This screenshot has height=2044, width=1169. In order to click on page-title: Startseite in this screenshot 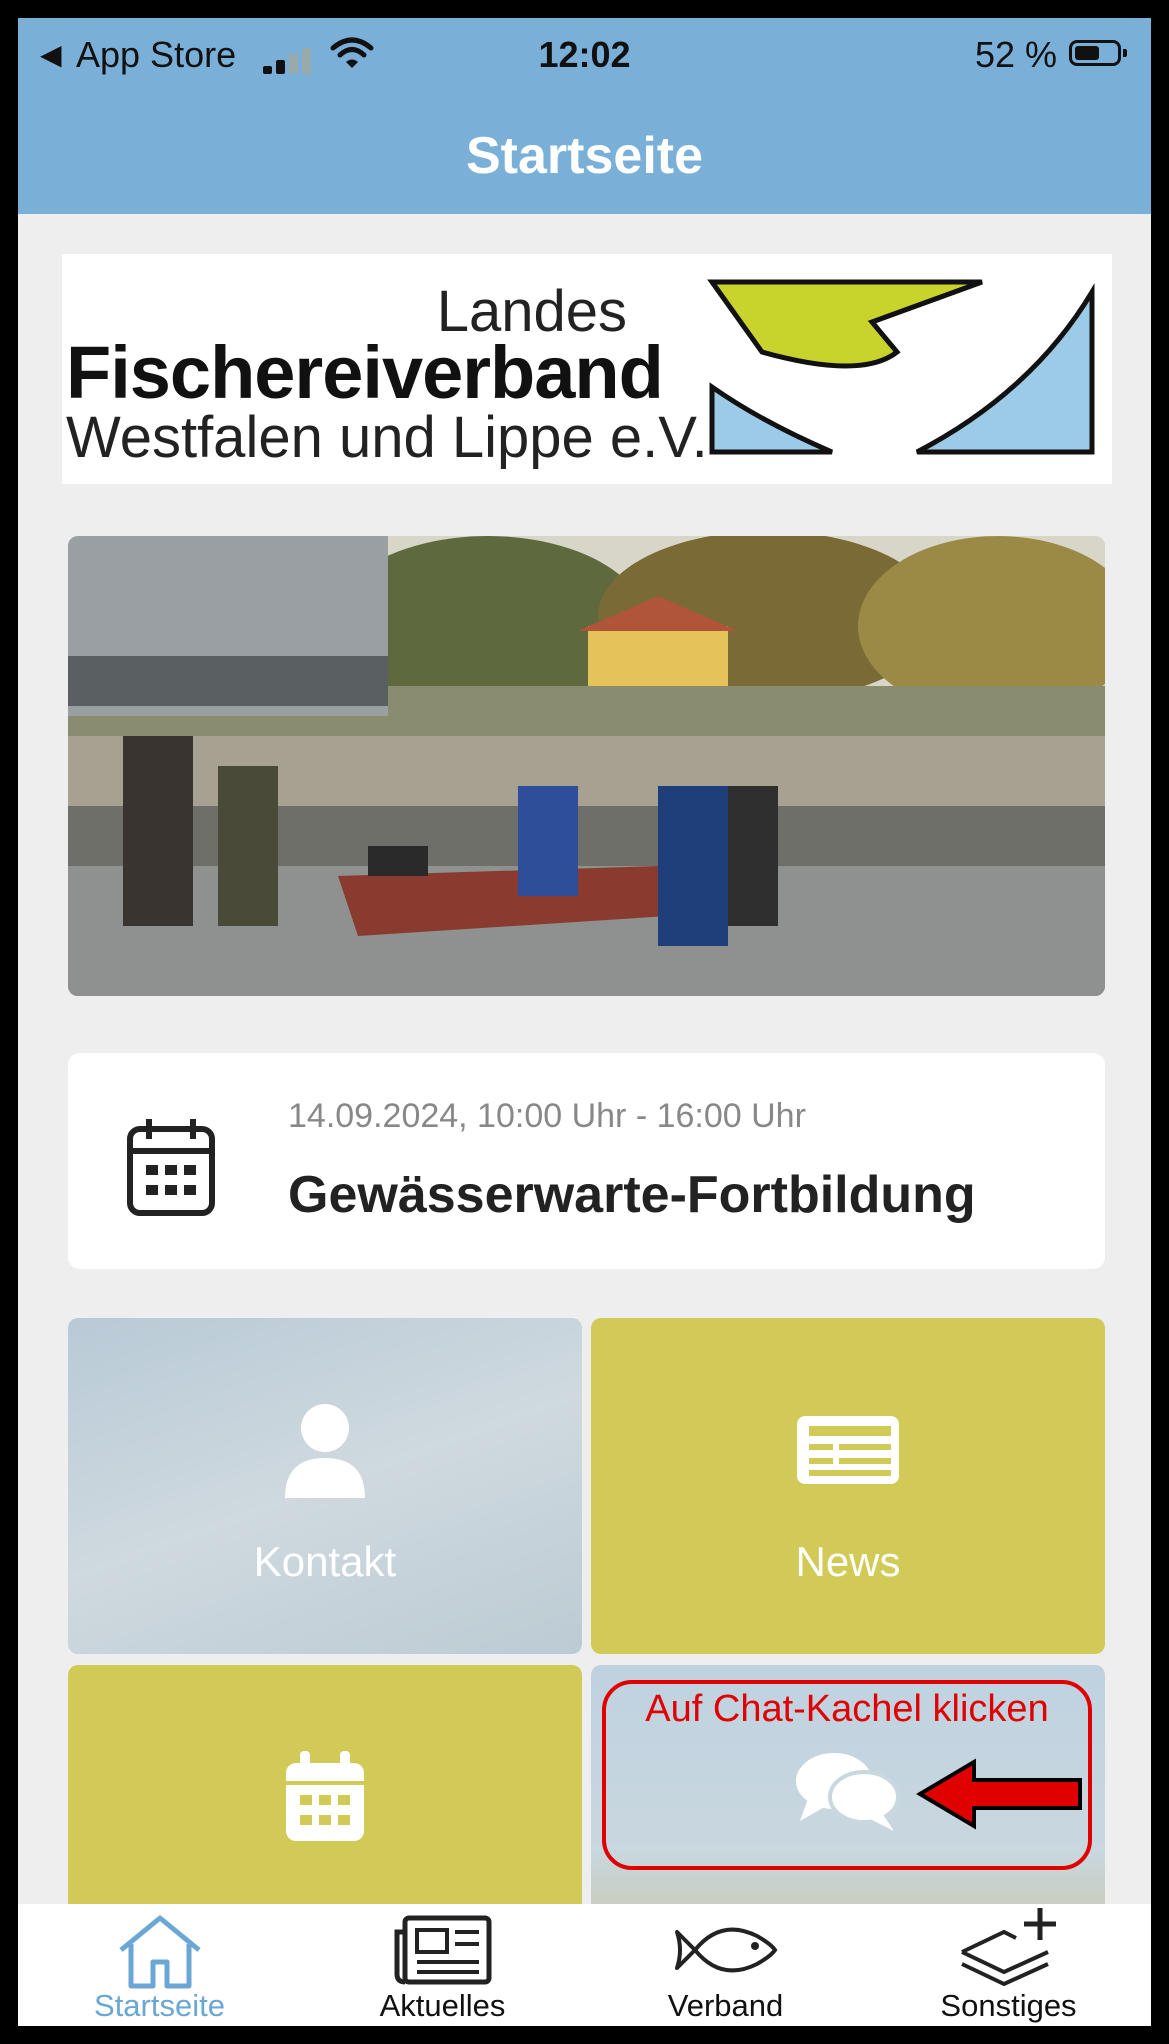, I will do `click(584, 156)`.